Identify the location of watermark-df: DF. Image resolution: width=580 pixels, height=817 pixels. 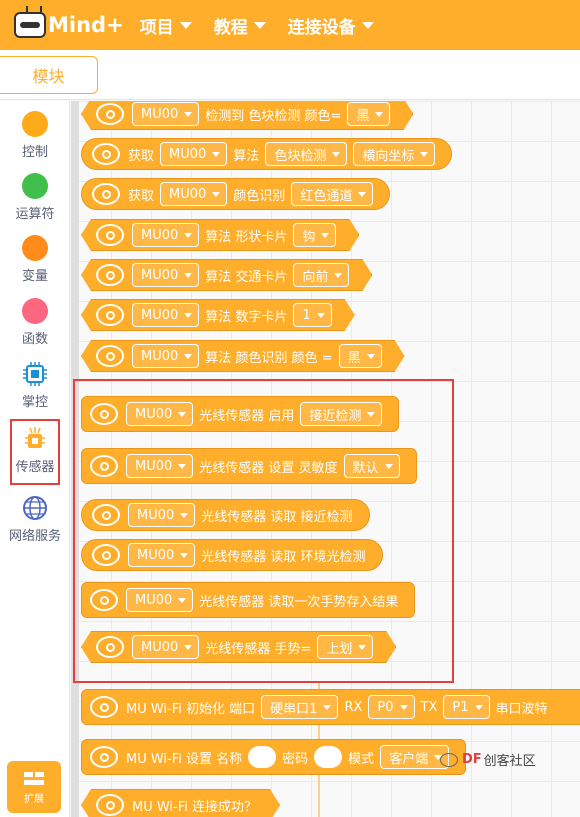
(472, 759).